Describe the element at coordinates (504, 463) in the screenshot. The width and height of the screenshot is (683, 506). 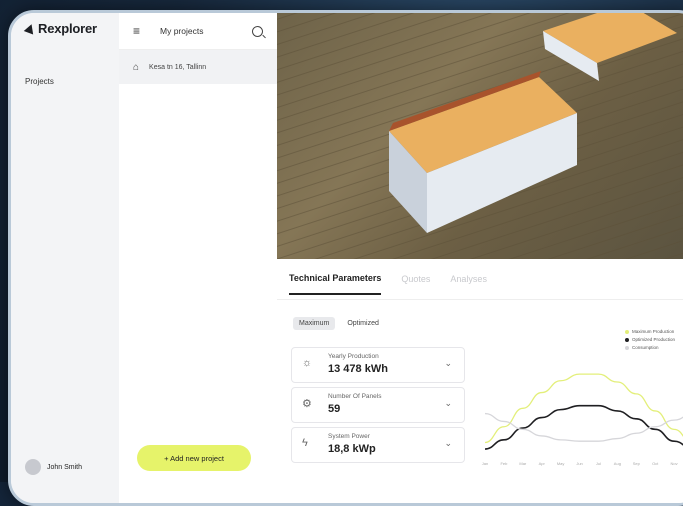
I see `x-tick-label: Feb` at that location.